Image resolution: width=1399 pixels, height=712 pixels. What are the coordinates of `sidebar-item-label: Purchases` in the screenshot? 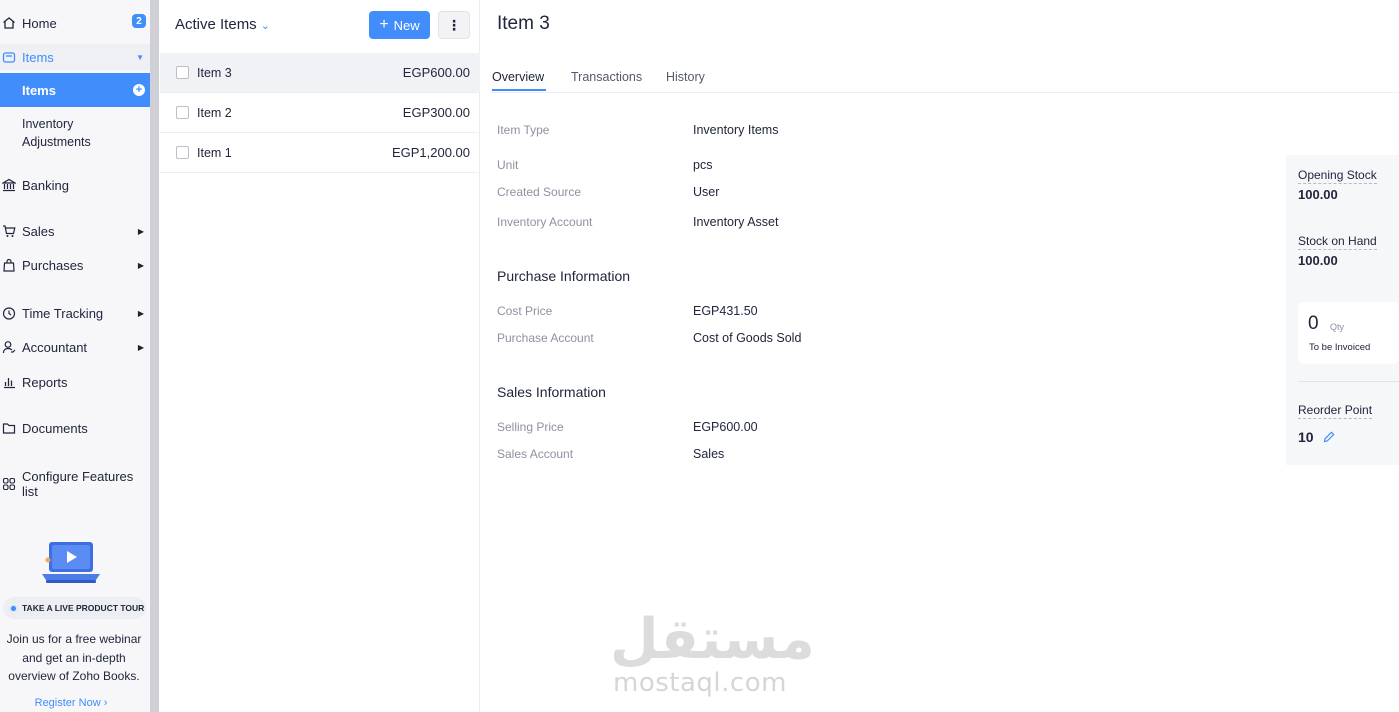 It's located at (53, 265).